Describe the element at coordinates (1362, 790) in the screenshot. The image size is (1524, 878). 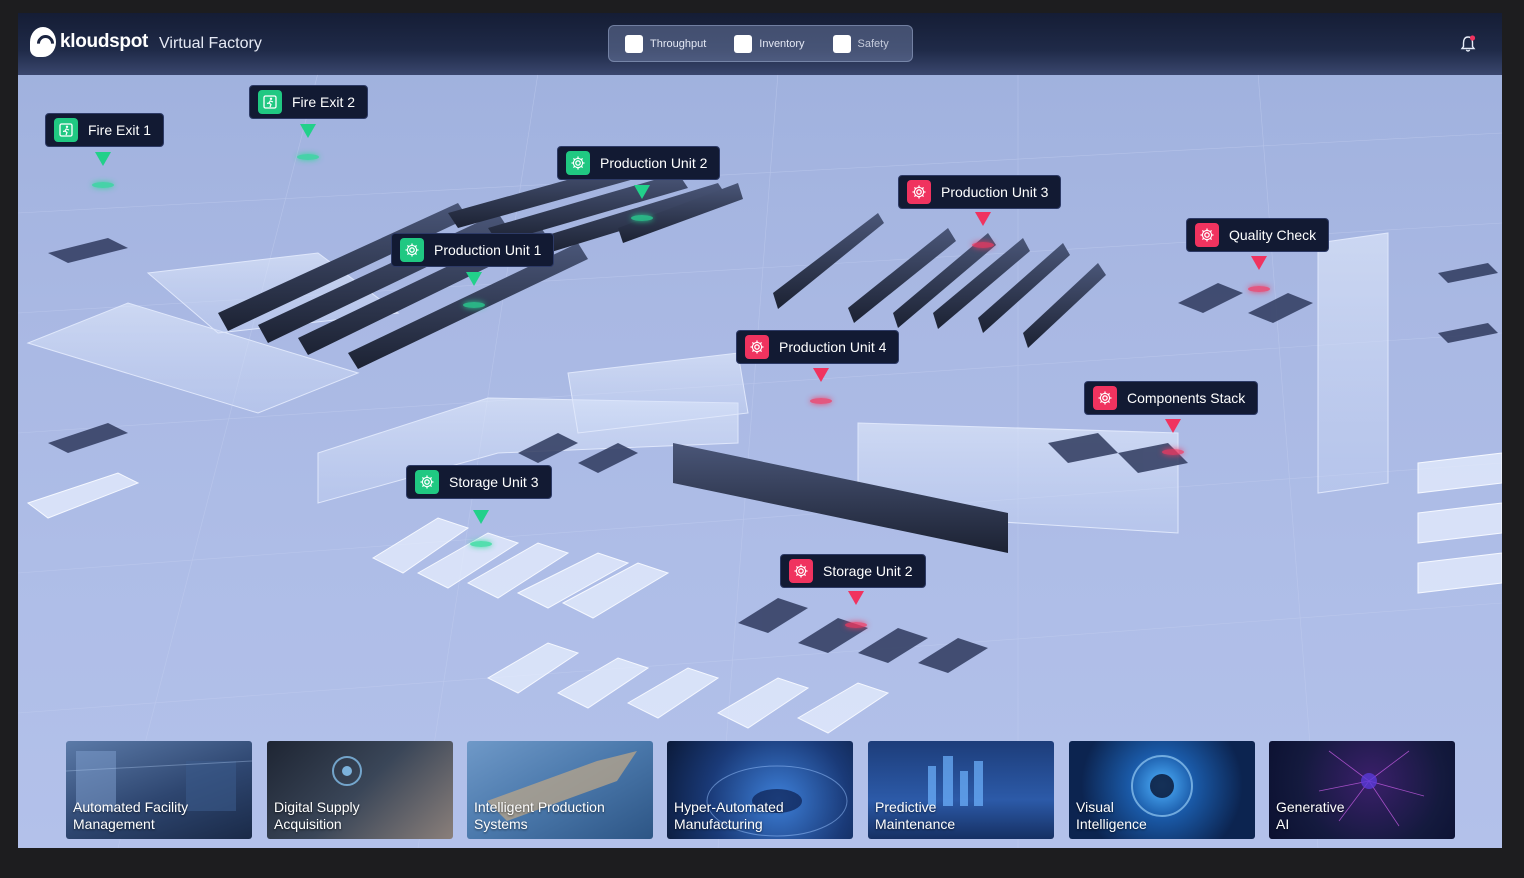
I see `card-generative-ai: Generative AI` at that location.